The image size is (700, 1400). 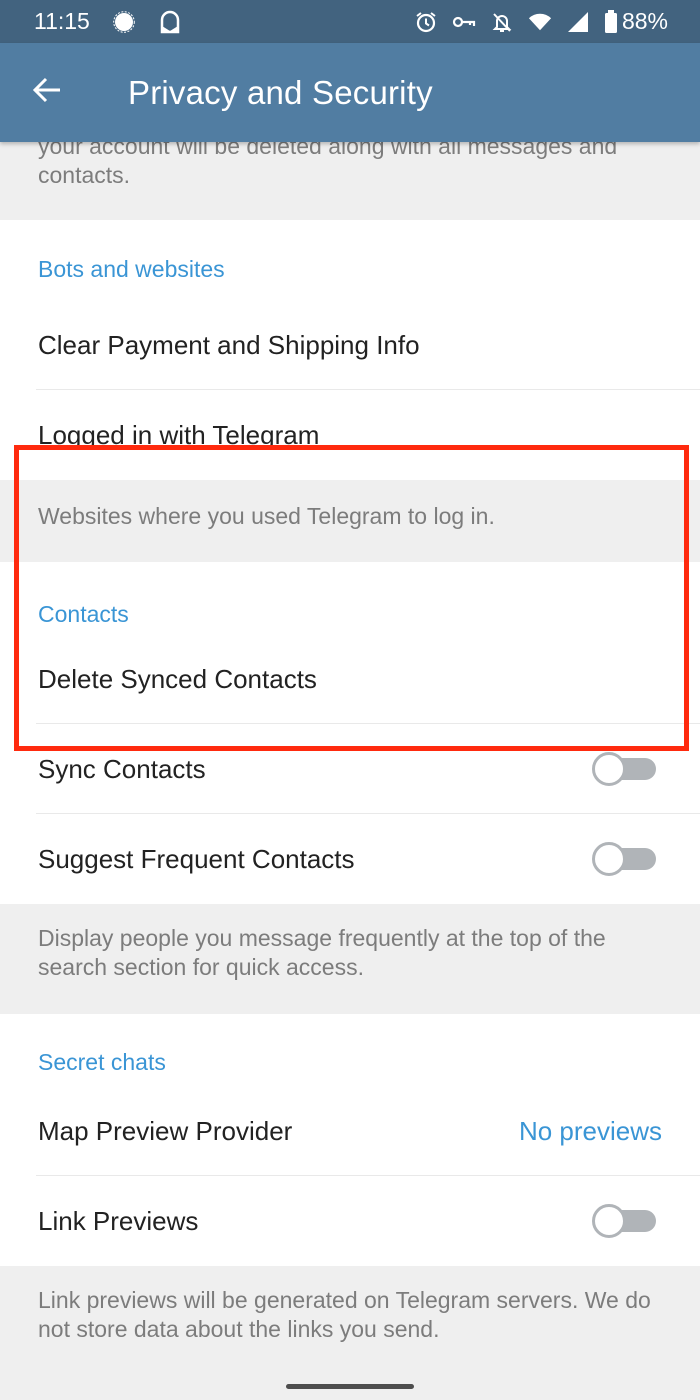 I want to click on protonmail-icon, so click(x=170, y=22).